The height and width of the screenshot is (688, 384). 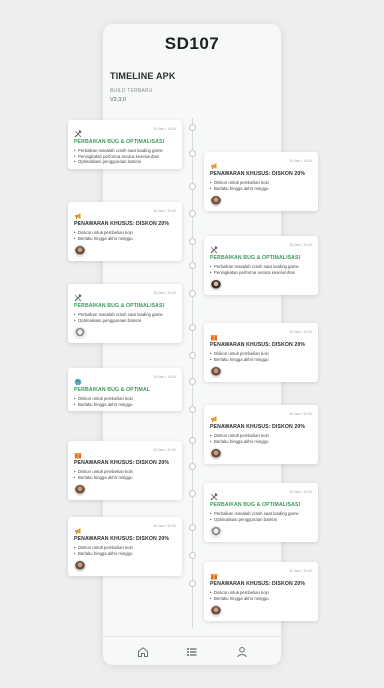 What do you see at coordinates (131, 91) in the screenshot?
I see `build-label: BUILD TERBARU` at bounding box center [131, 91].